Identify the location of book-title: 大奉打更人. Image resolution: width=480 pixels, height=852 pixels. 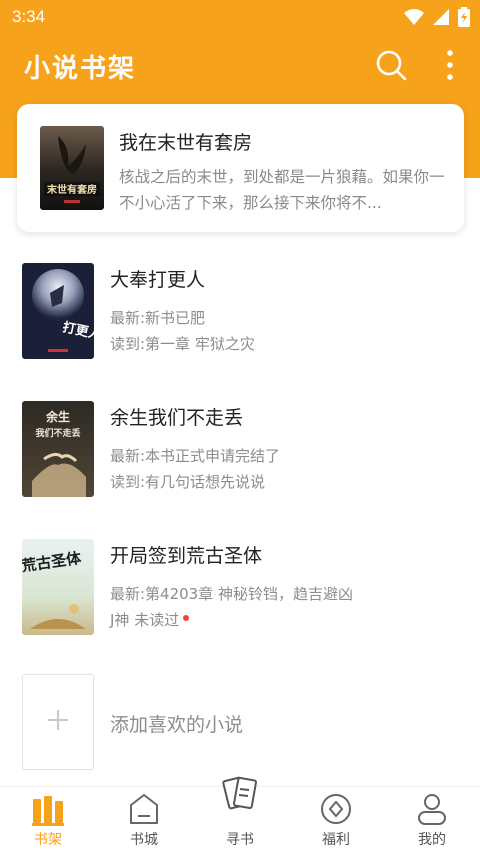
(158, 280).